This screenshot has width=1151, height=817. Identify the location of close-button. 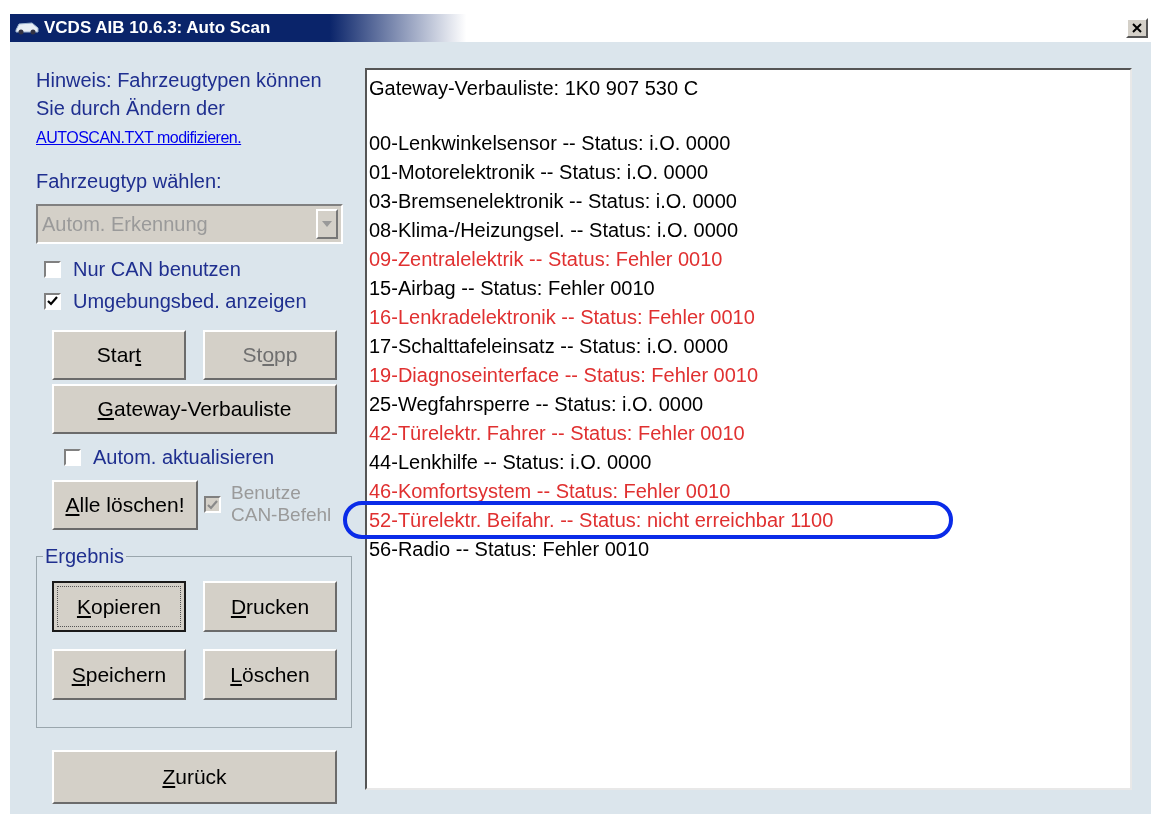
(1137, 28).